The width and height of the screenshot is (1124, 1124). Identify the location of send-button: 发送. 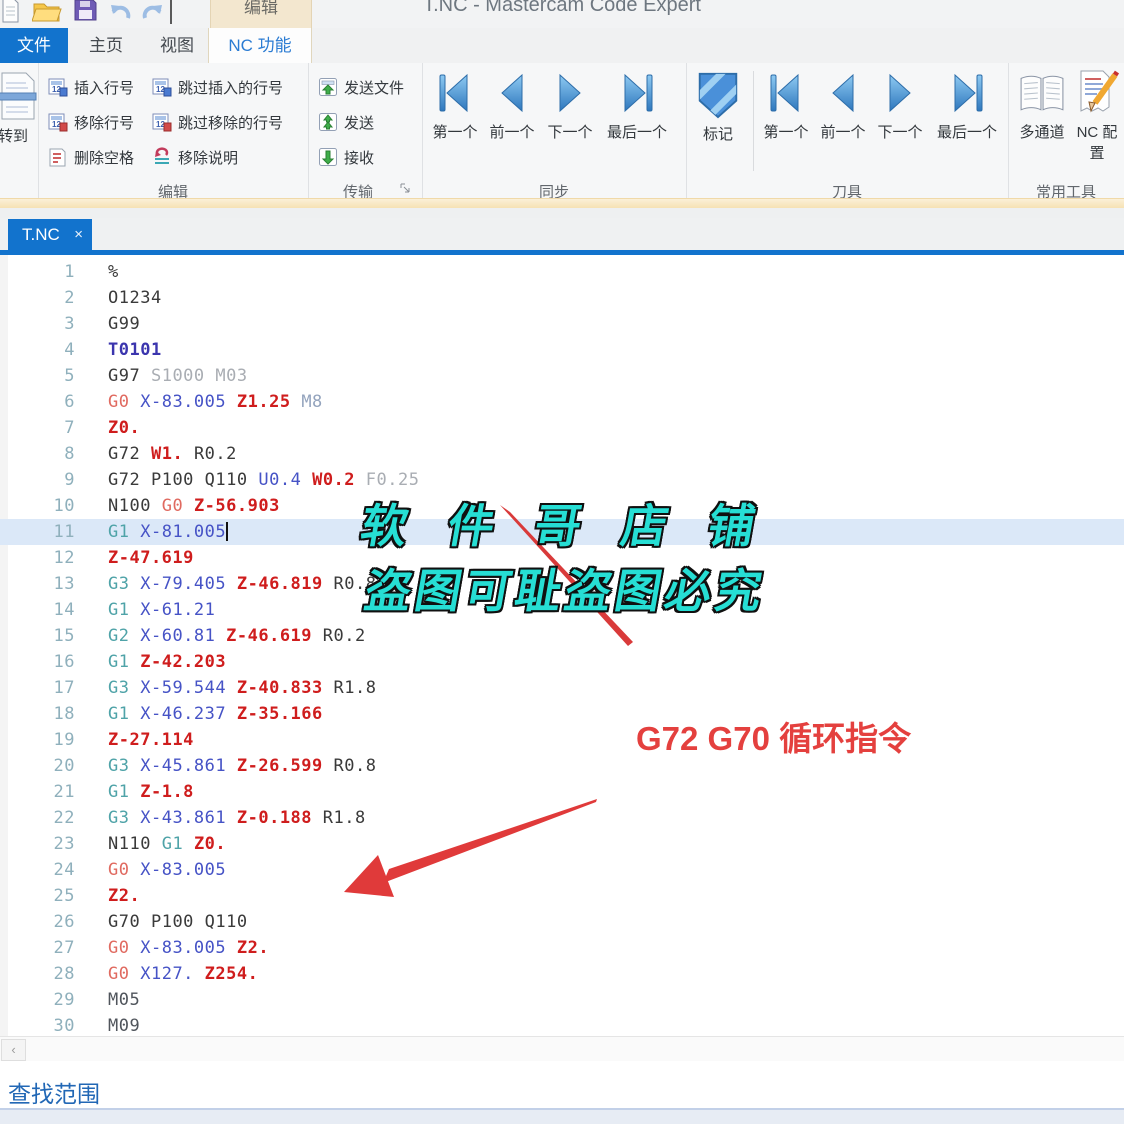
(346, 122).